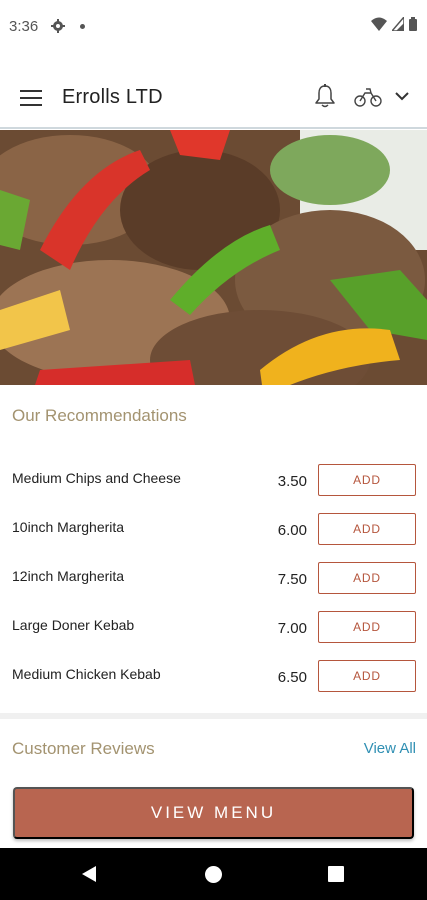 The image size is (427, 900). What do you see at coordinates (213, 533) in the screenshot?
I see `menu-item-row: 10inch Margherita 6.00 ADD` at bounding box center [213, 533].